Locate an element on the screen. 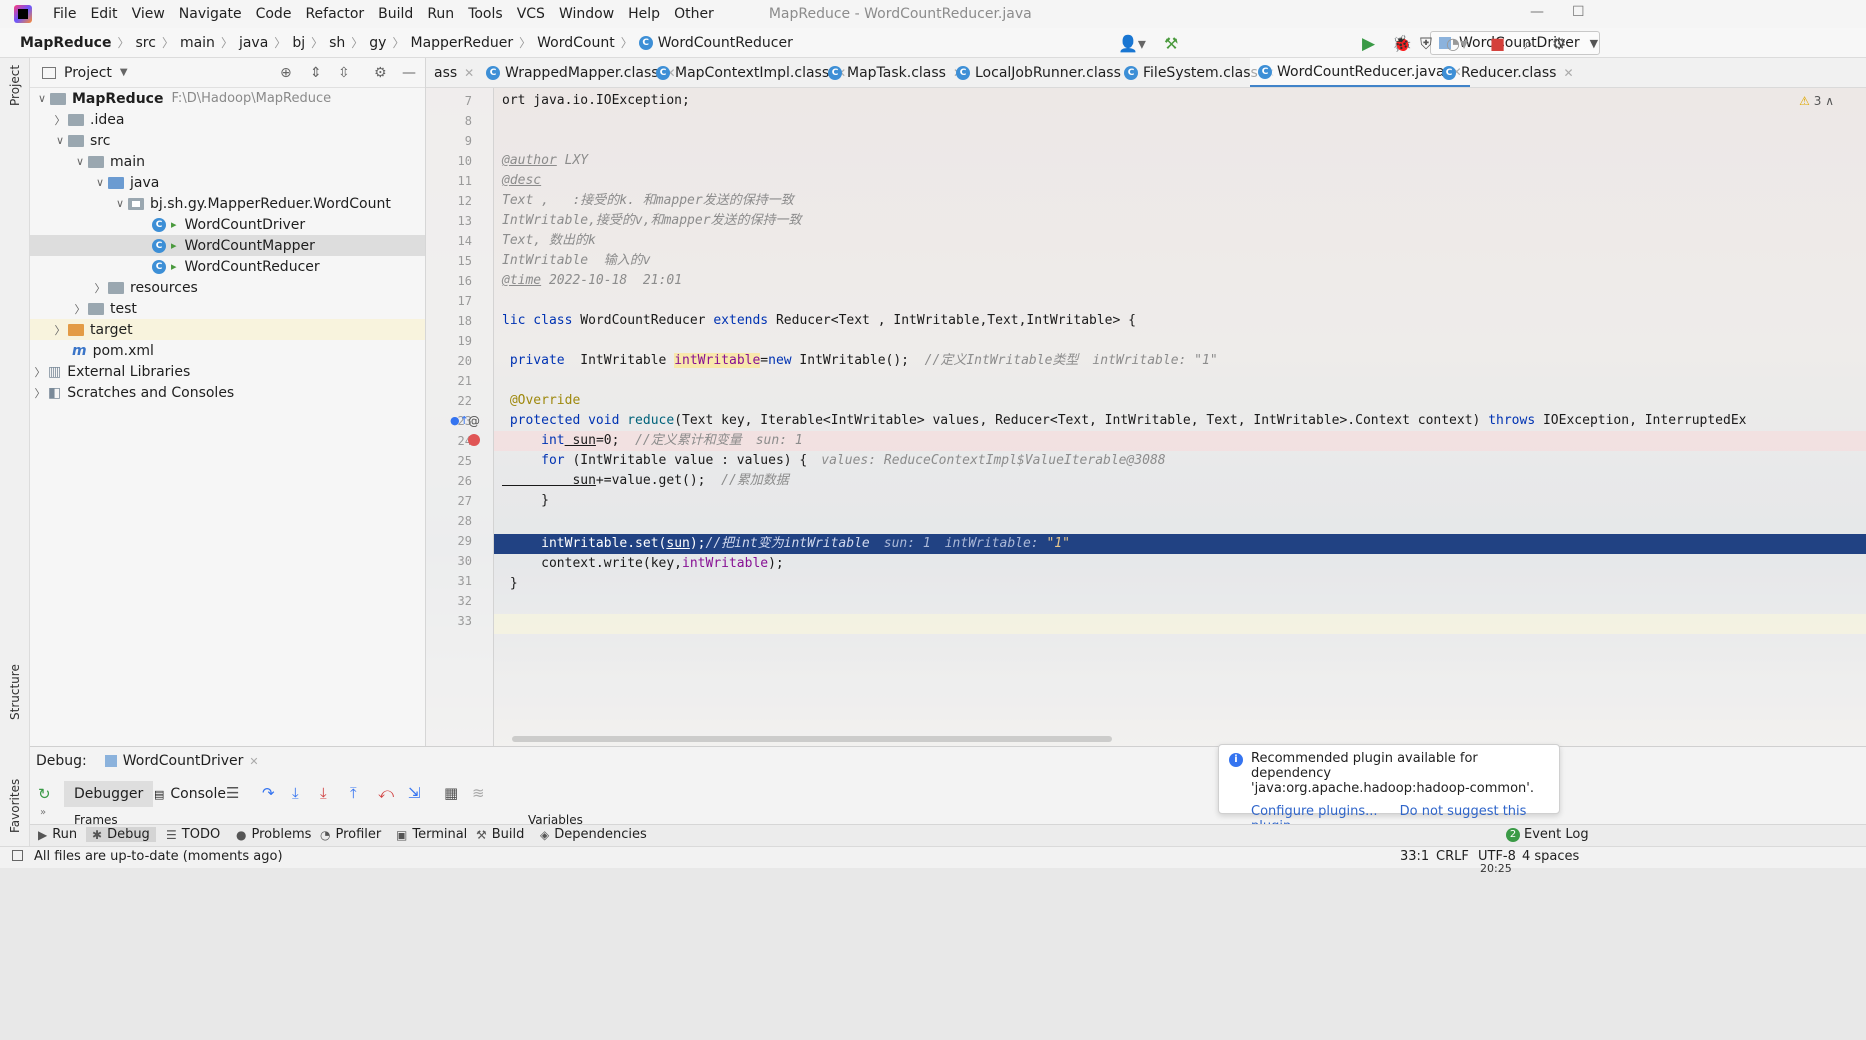 This screenshot has height=1040, width=1866. tree-item-main: ∨ main is located at coordinates (108, 161).